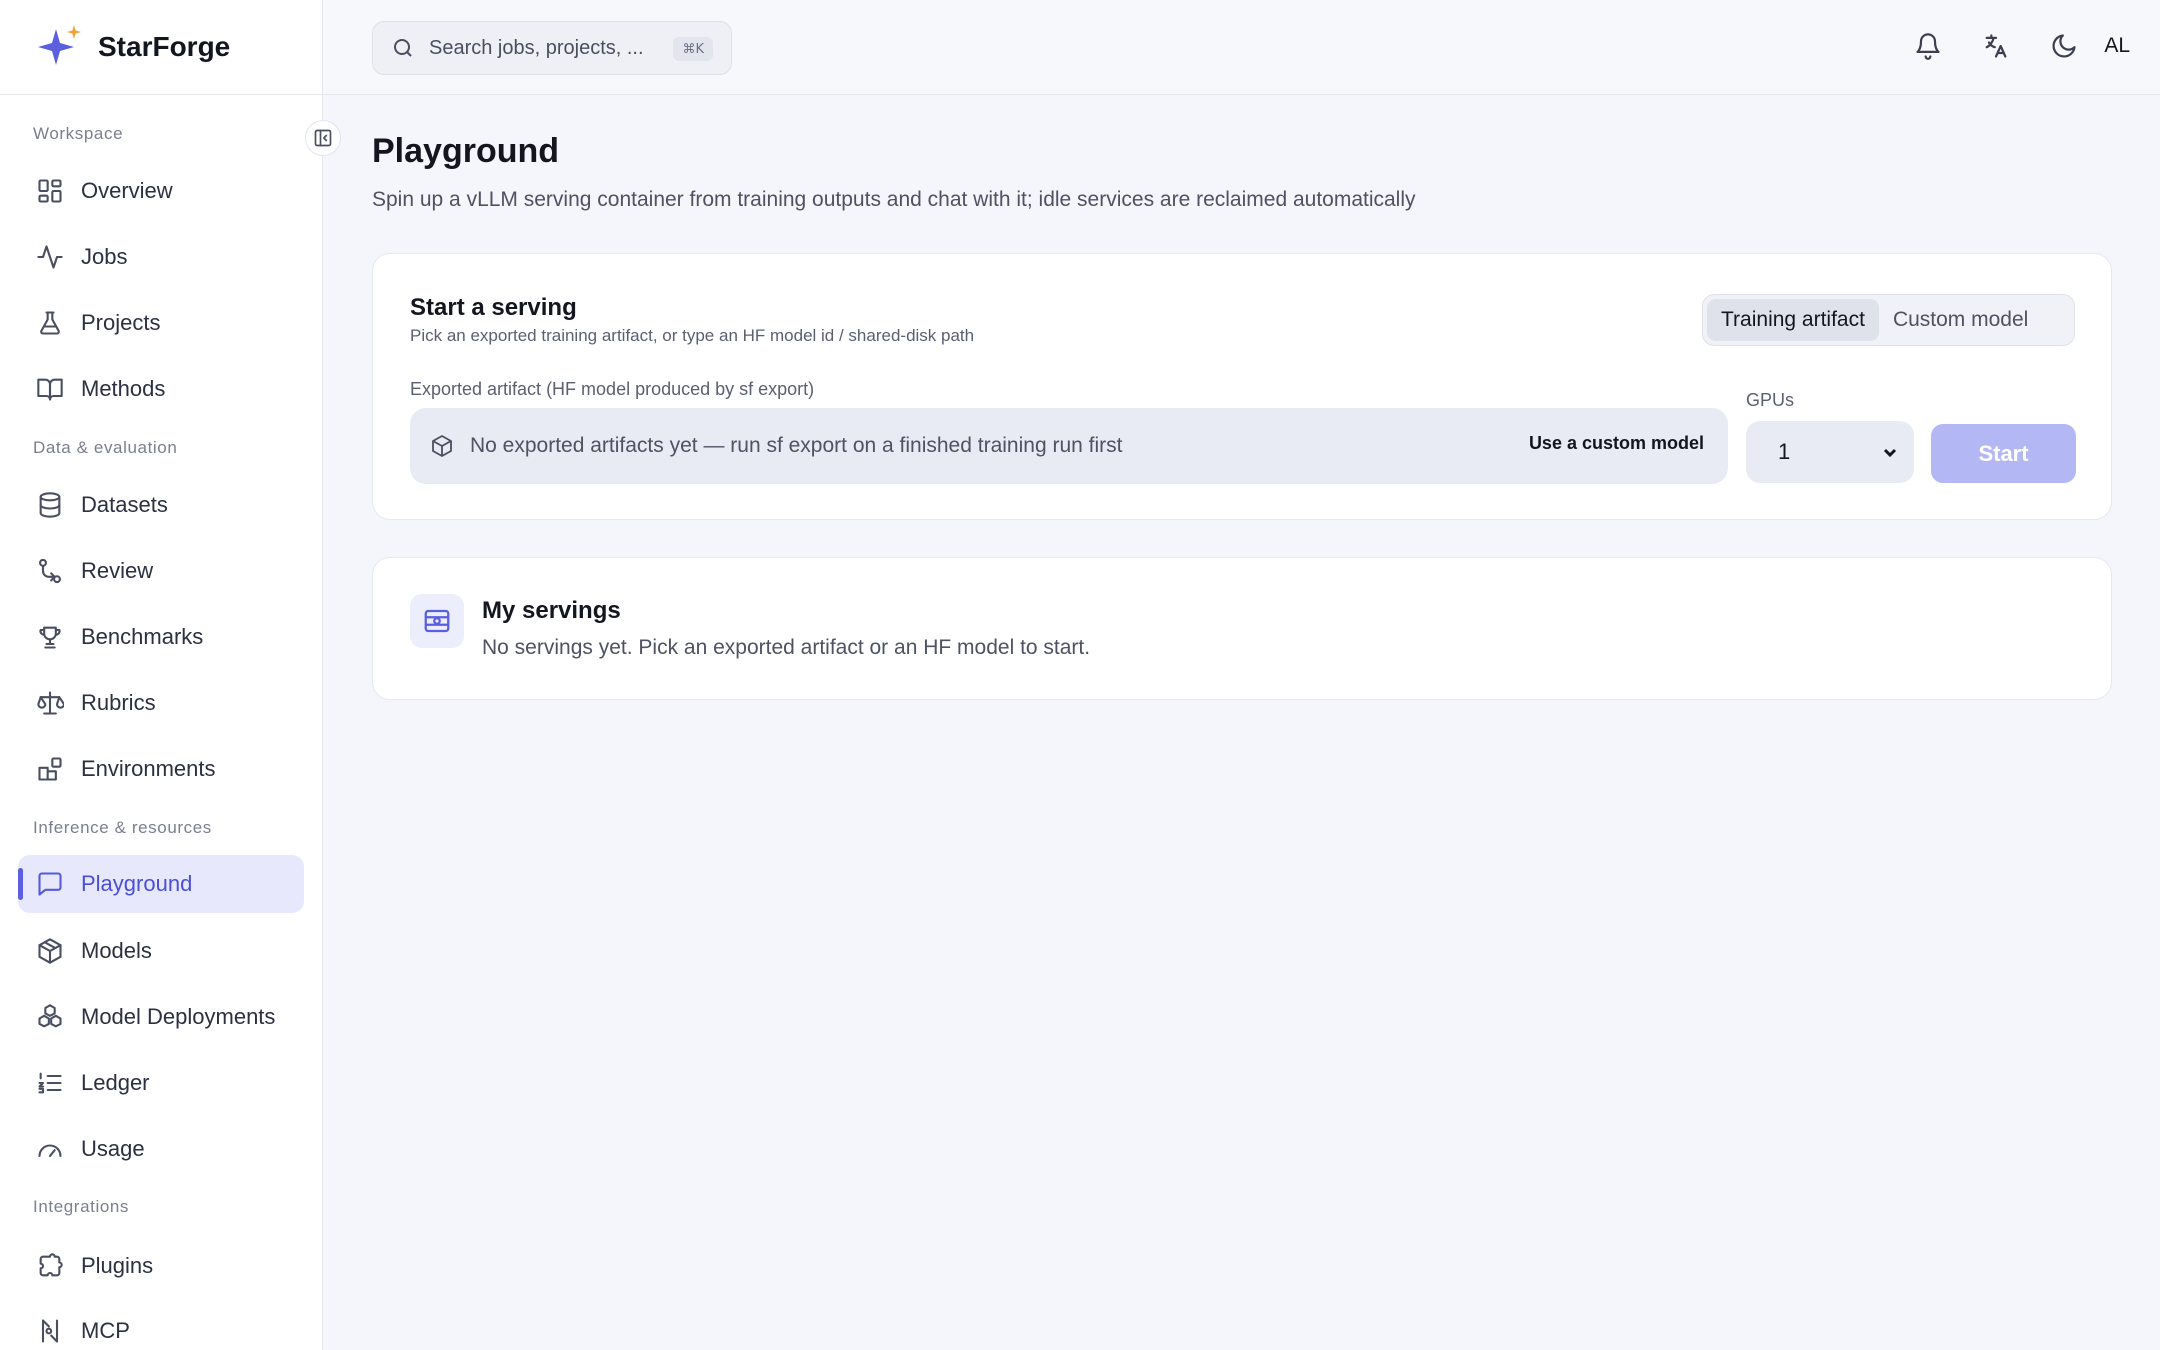 The width and height of the screenshot is (2160, 1350). Describe the element at coordinates (1784, 451) in the screenshot. I see `gpus-value: 1` at that location.